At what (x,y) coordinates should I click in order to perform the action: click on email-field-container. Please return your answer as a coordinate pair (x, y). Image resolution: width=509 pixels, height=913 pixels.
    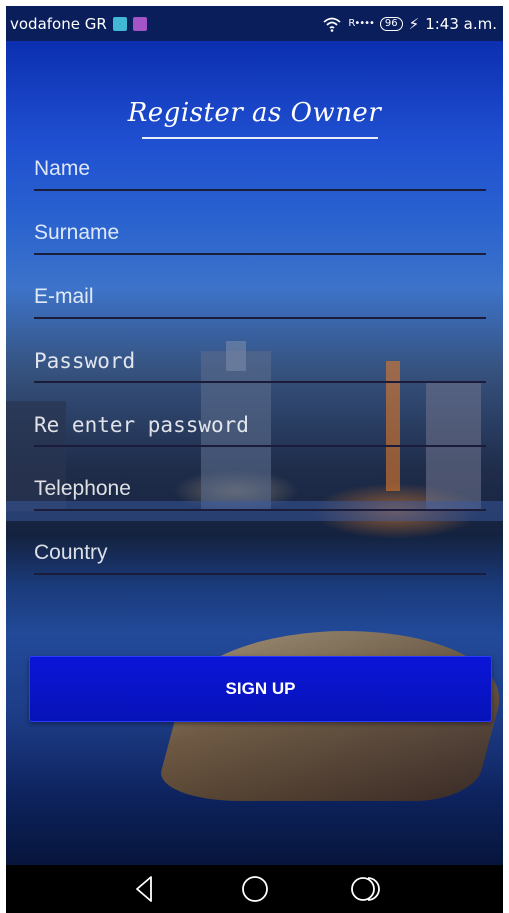
    Looking at the image, I should click on (260, 299).